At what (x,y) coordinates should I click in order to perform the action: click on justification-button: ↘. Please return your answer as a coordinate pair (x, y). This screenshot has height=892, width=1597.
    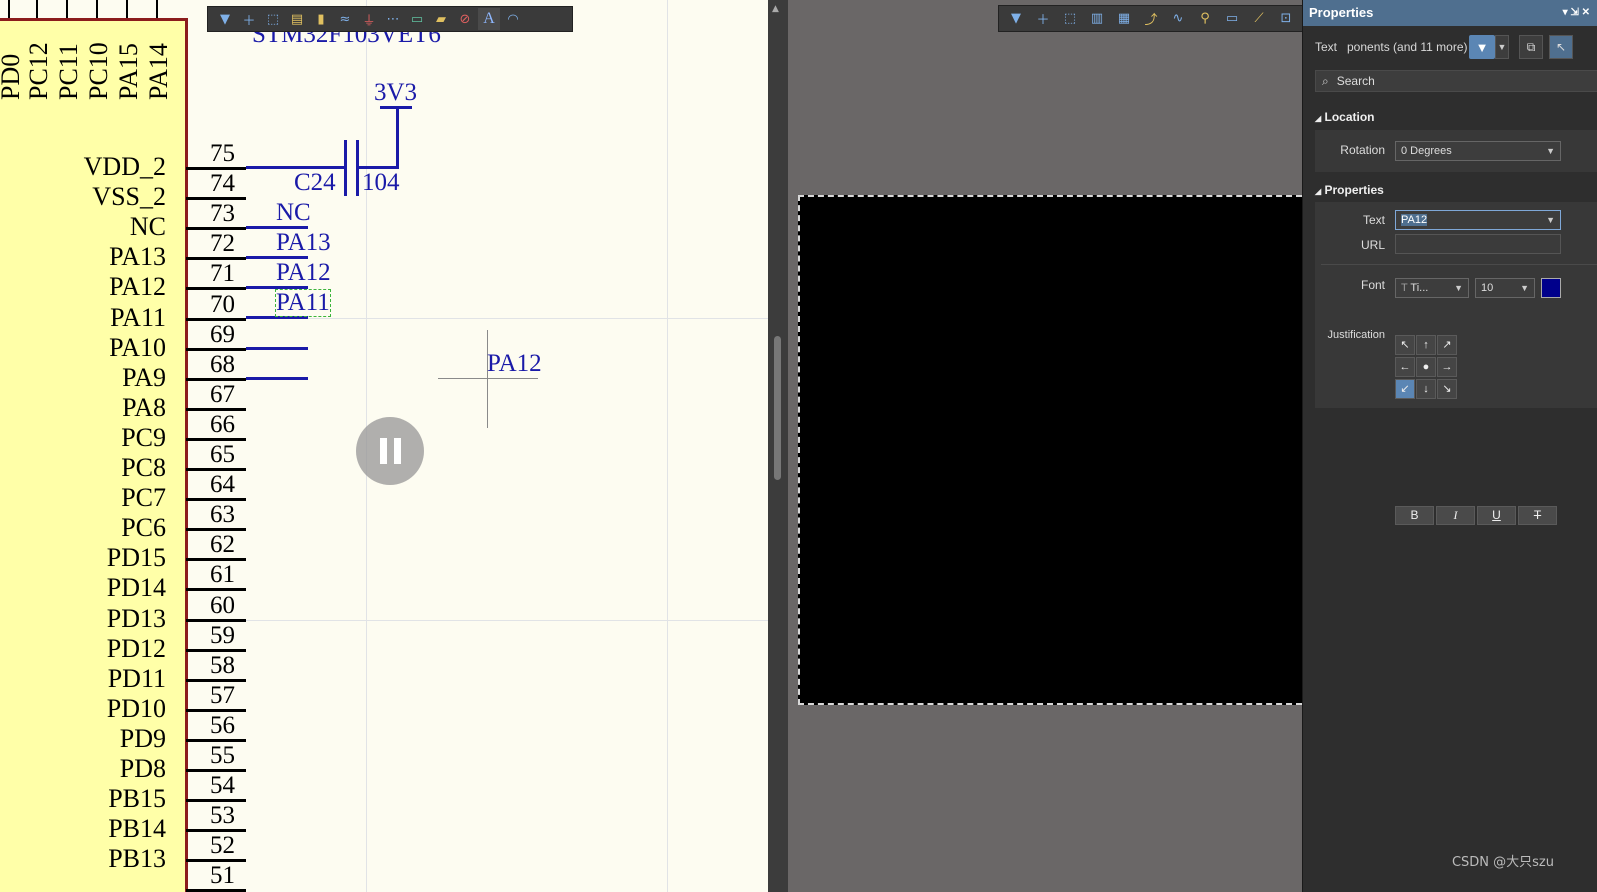
    Looking at the image, I should click on (1447, 389).